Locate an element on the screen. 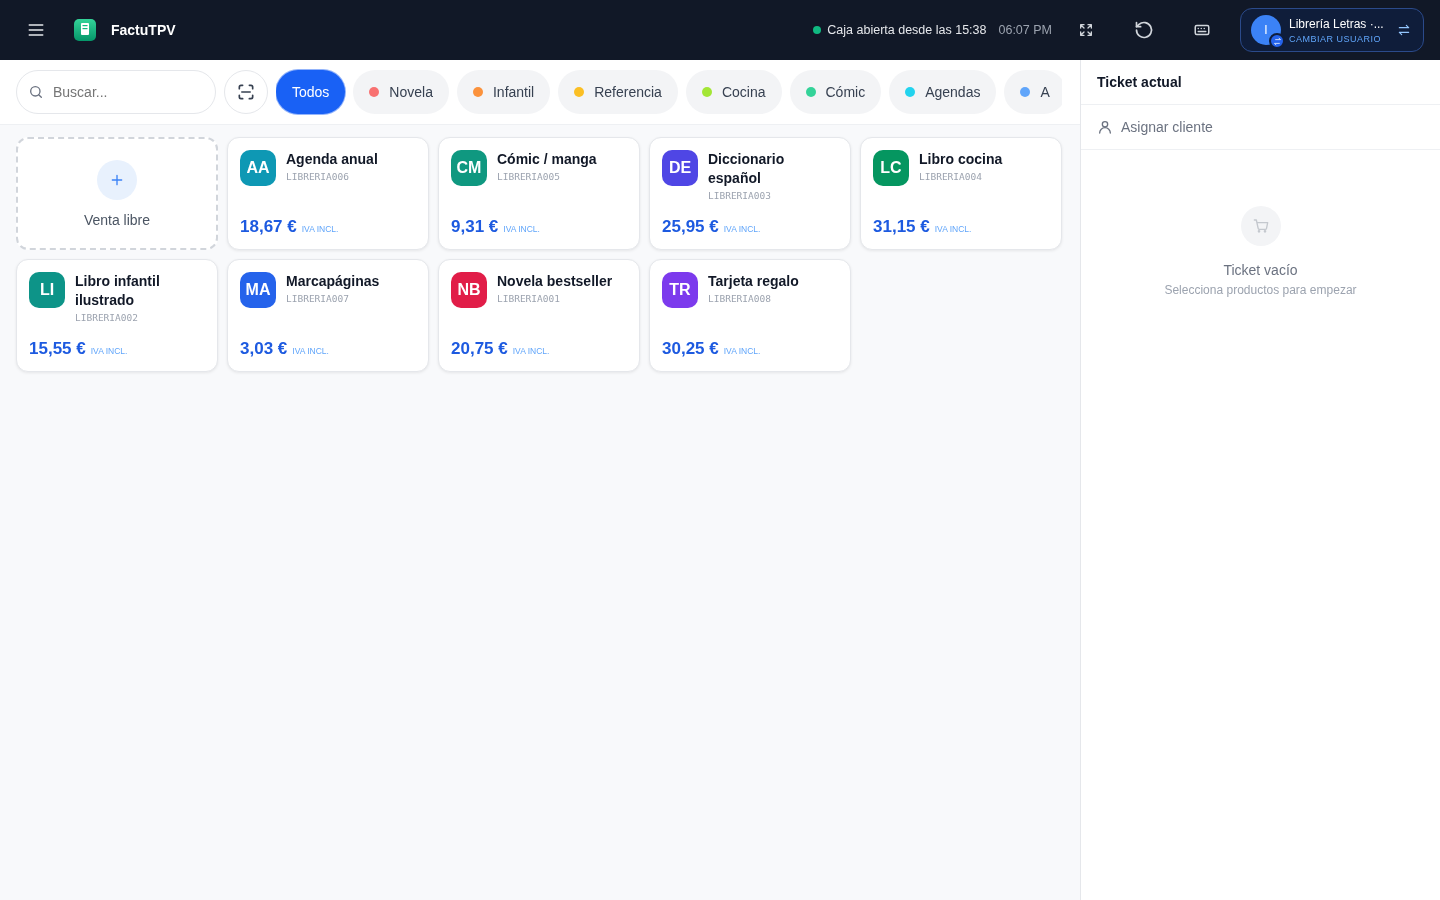 This screenshot has height=900, width=1440. app-name: FactuTPV is located at coordinates (143, 30).